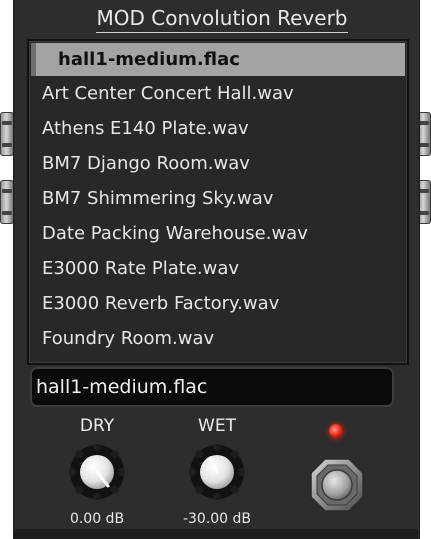 This screenshot has height=539, width=431. What do you see at coordinates (97, 519) in the screenshot?
I see `dry-value: 0.00 dB` at bounding box center [97, 519].